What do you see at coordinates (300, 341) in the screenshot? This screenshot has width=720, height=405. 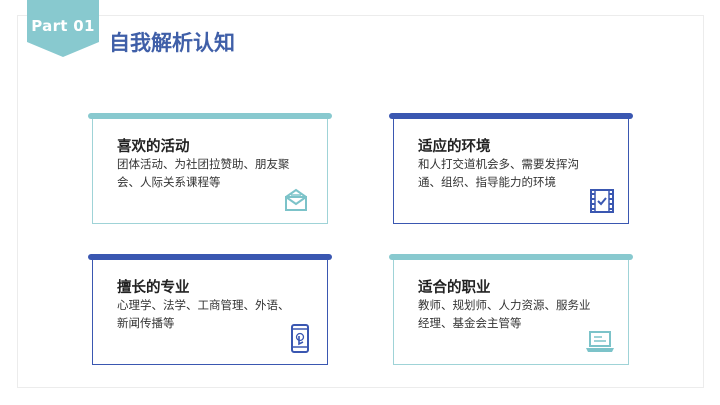 I see `touch-phone-icon` at bounding box center [300, 341].